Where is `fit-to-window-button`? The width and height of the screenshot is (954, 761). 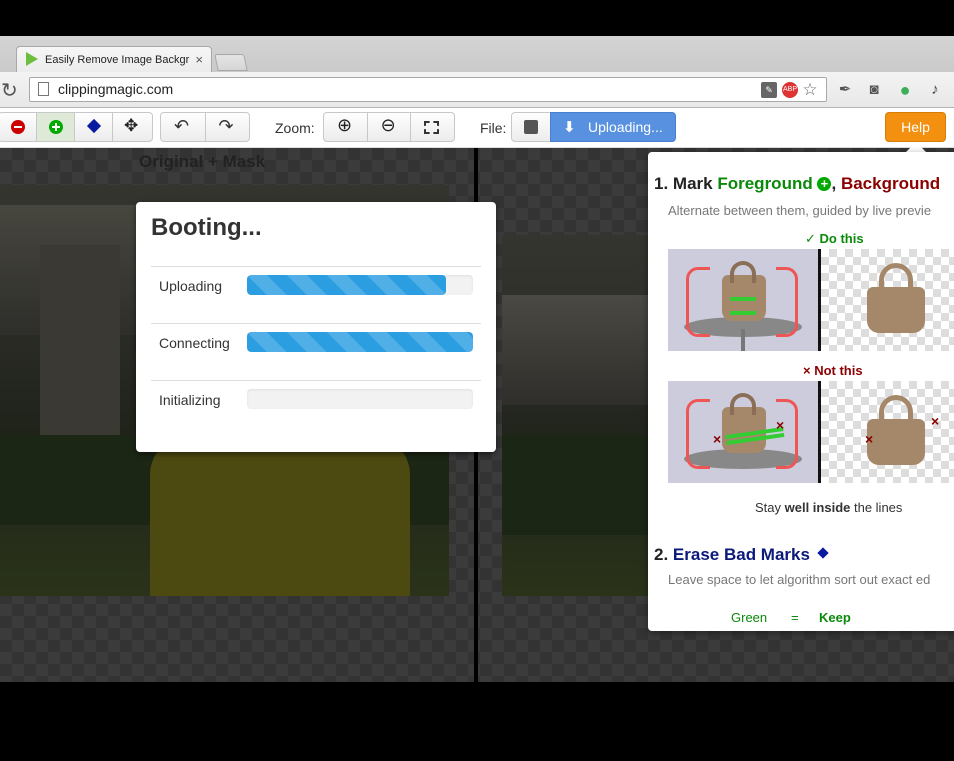
fit-to-window-button is located at coordinates (432, 127).